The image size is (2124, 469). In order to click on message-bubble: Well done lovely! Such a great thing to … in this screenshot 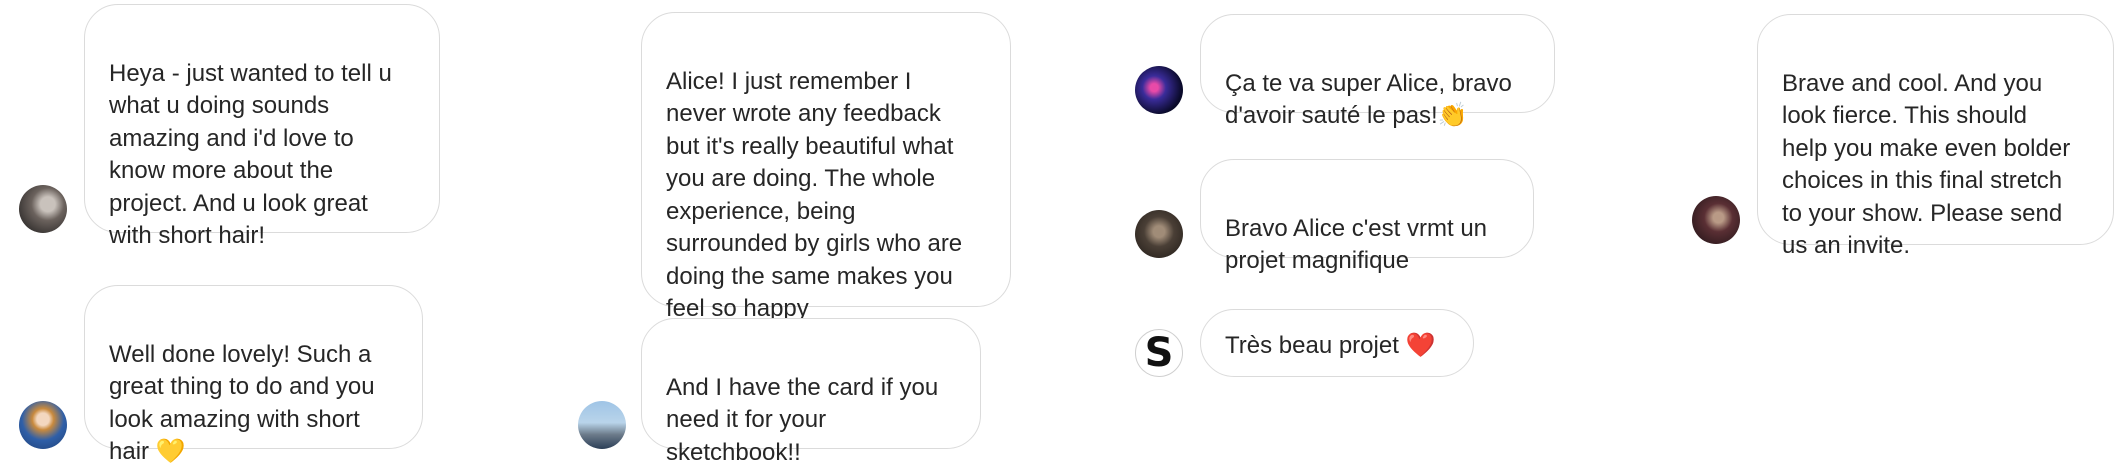, I will do `click(253, 375)`.